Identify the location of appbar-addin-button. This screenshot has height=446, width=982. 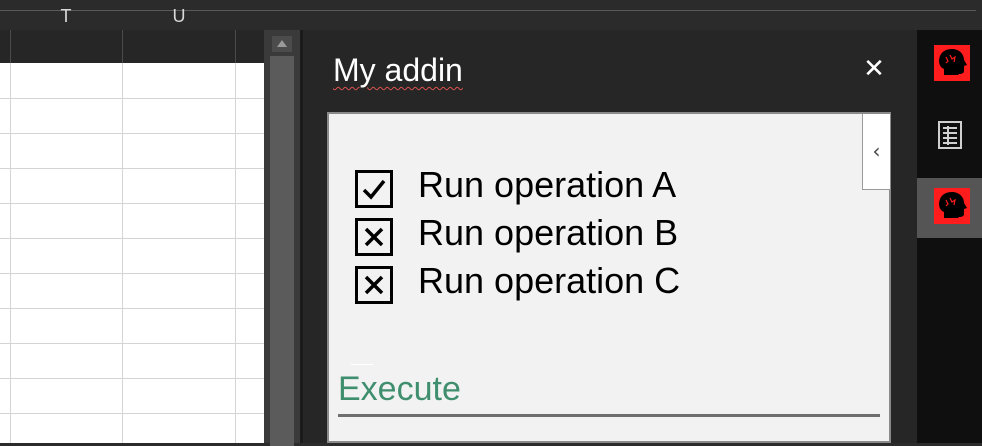
(949, 64).